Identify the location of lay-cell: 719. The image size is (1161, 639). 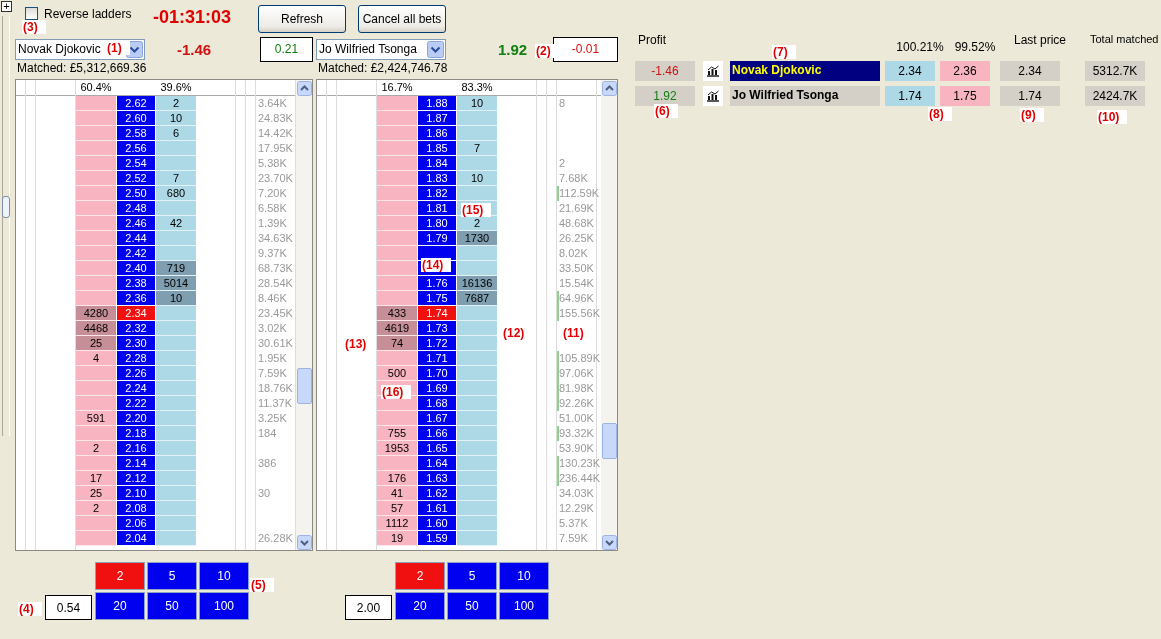
(176, 268).